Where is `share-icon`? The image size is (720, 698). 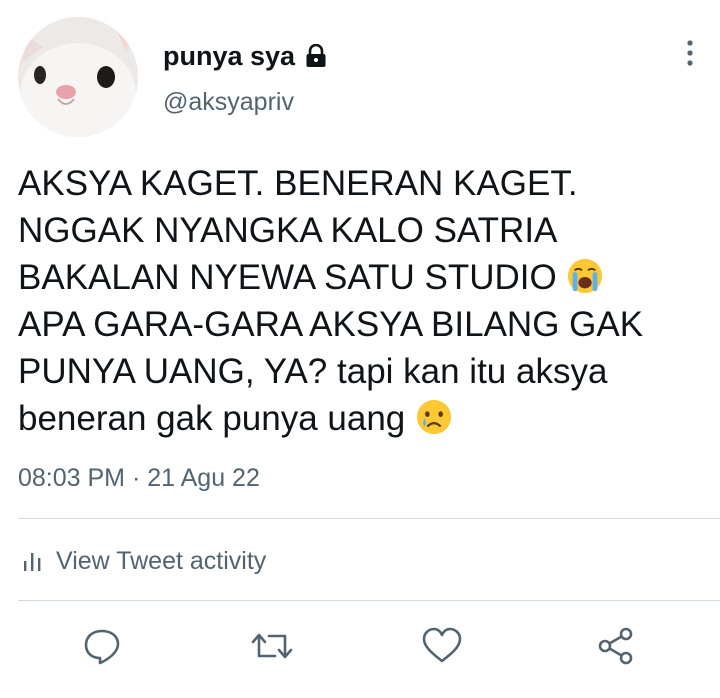
share-icon is located at coordinates (615, 646).